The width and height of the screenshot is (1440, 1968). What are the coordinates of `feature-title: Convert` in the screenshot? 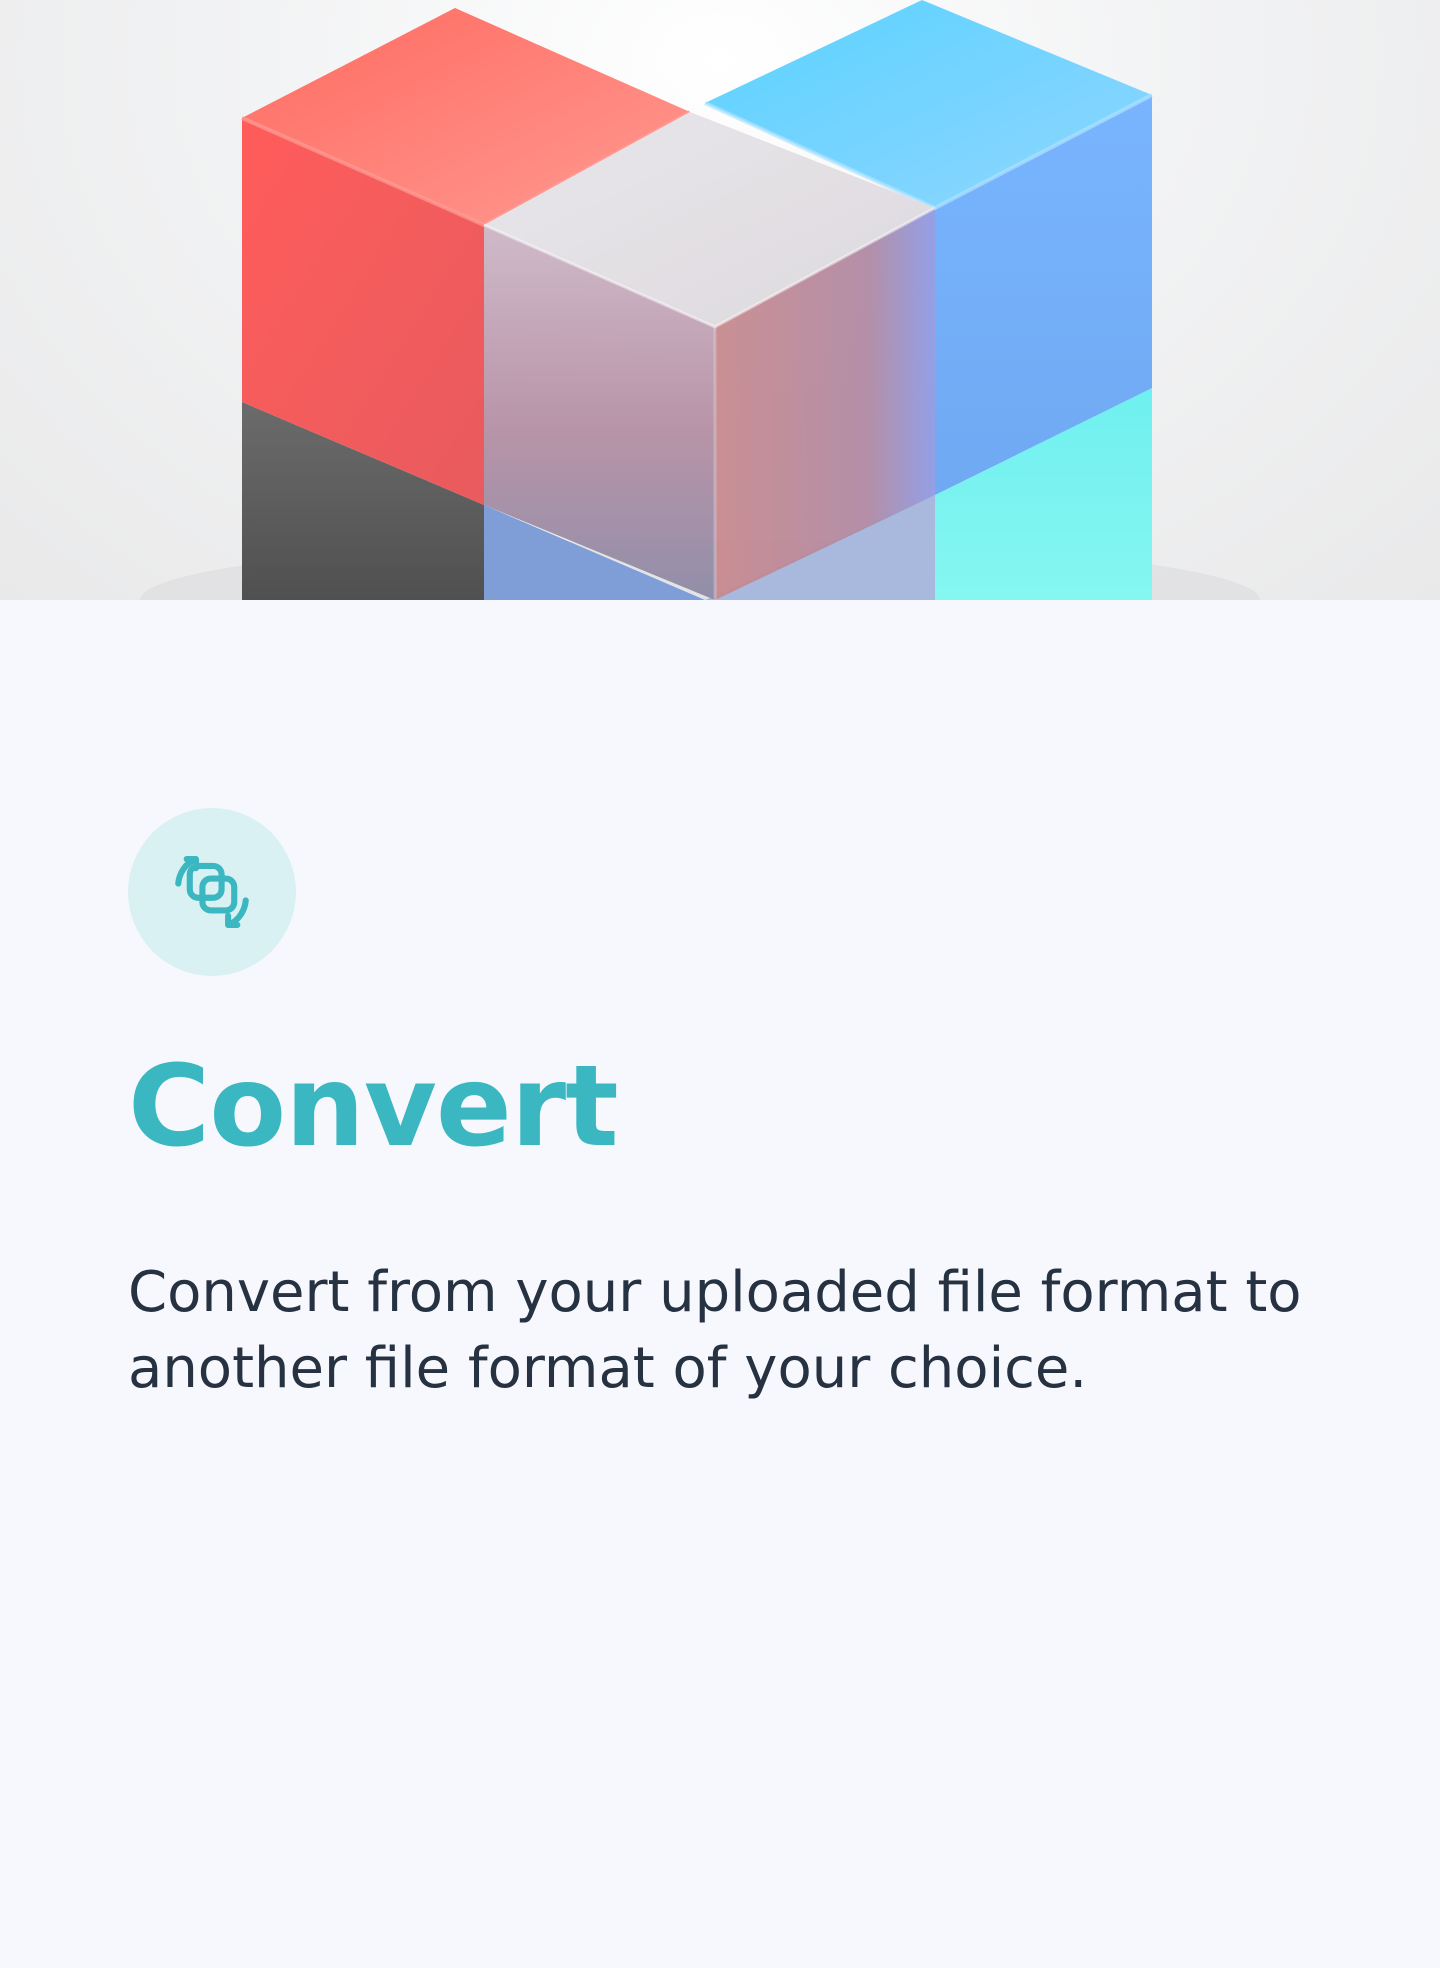 It's located at (373, 1107).